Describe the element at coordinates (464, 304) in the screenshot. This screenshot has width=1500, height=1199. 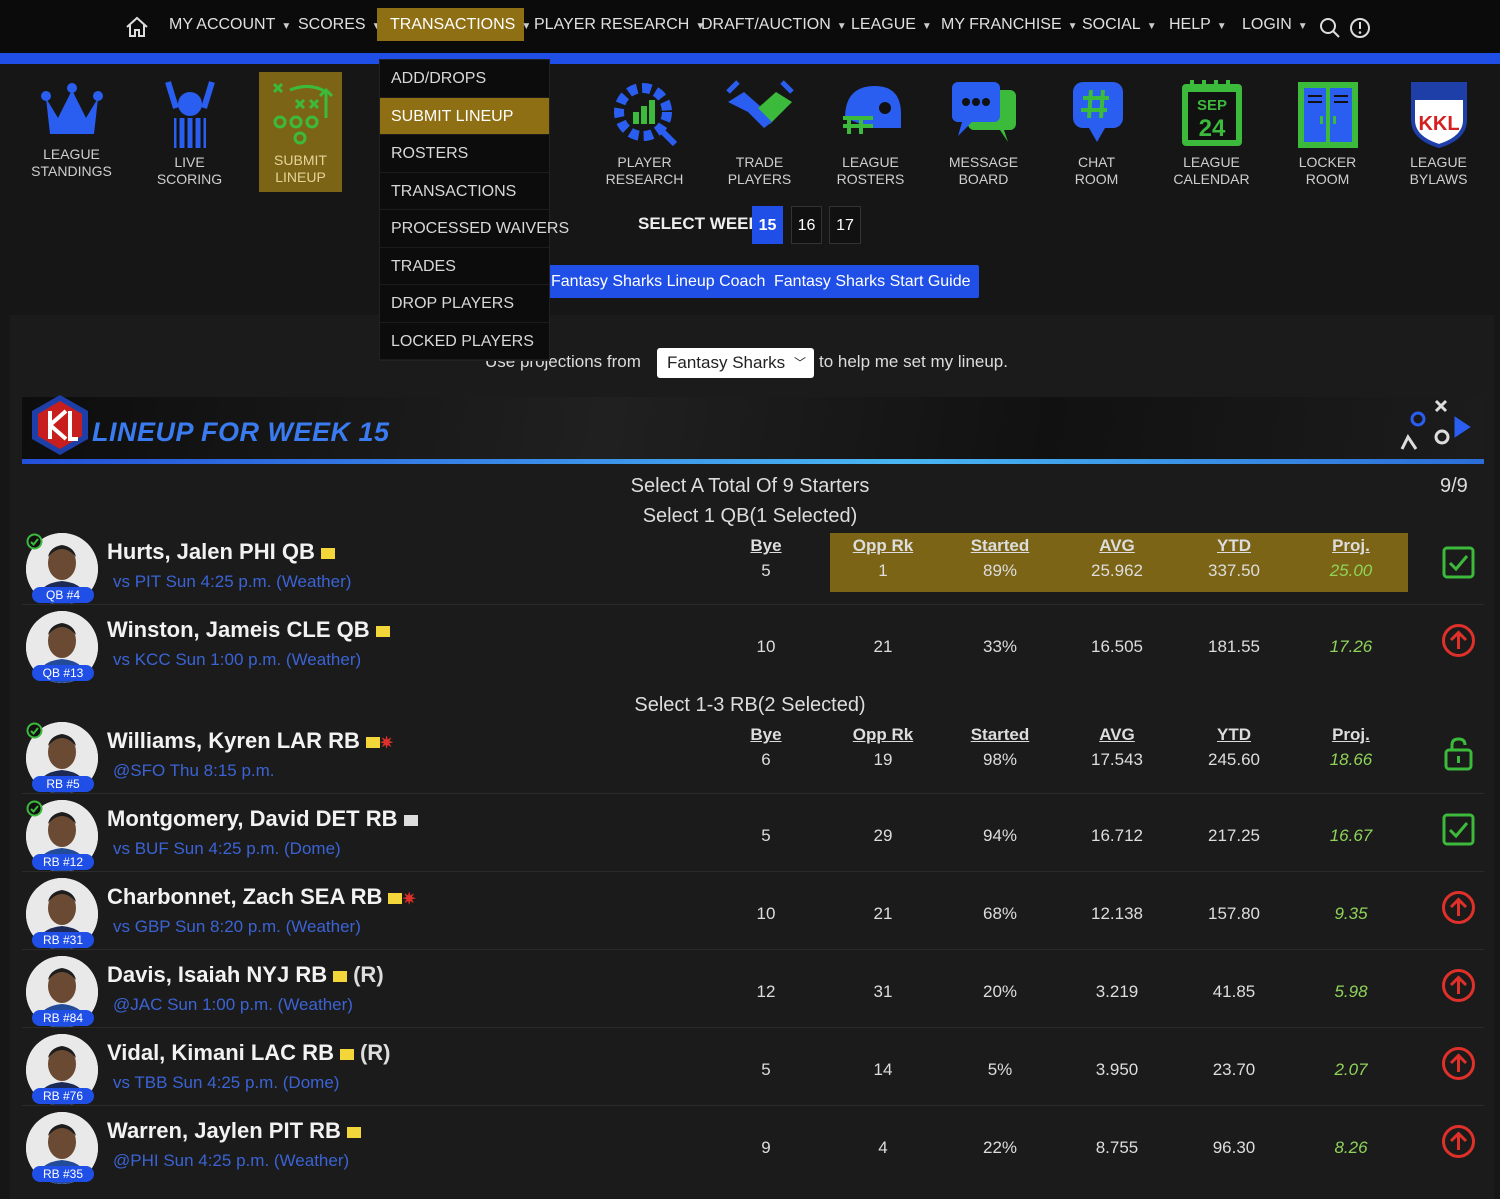
I see `menu-item-drop-players: DROP PLAYERS` at that location.